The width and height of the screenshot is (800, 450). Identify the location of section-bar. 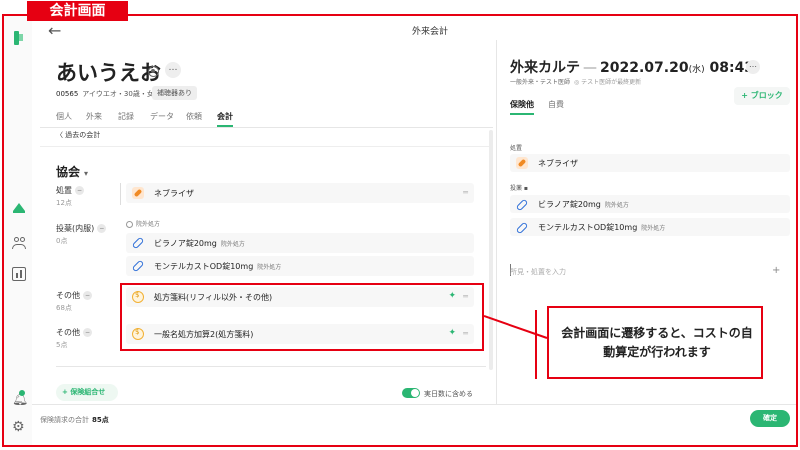
(120, 194).